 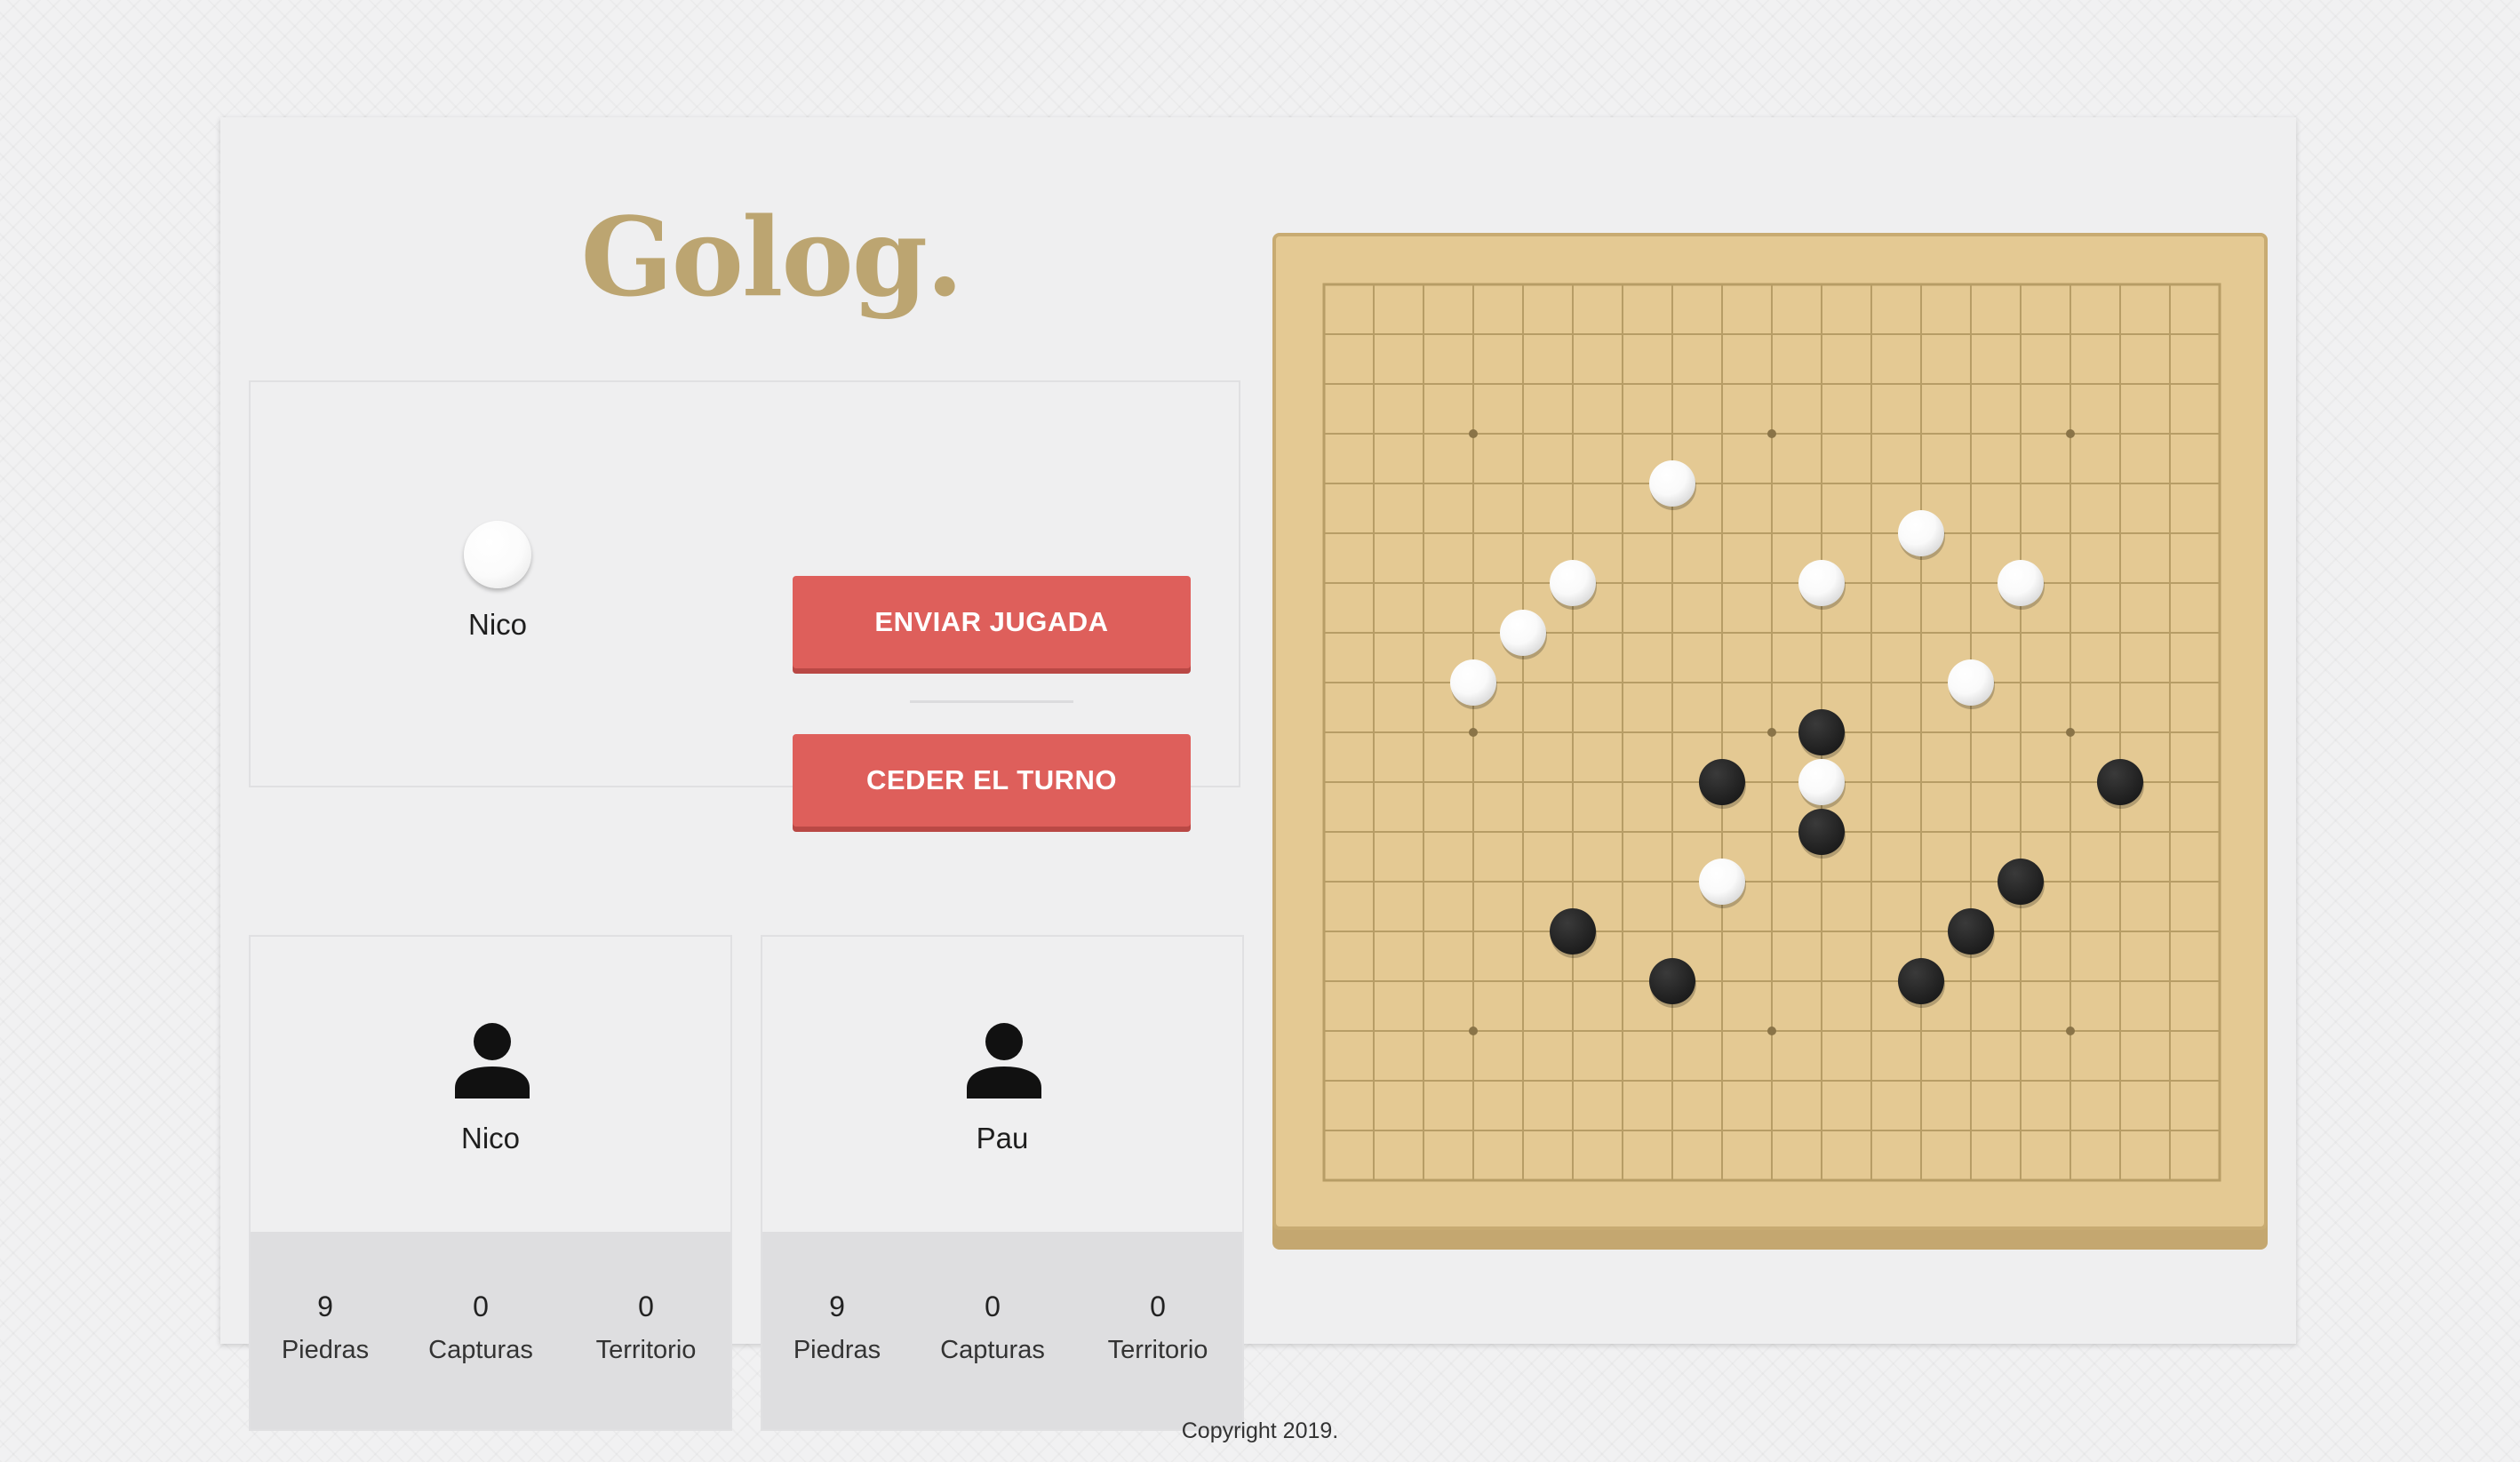 What do you see at coordinates (771, 257) in the screenshot?
I see `app-logo: Golog.` at bounding box center [771, 257].